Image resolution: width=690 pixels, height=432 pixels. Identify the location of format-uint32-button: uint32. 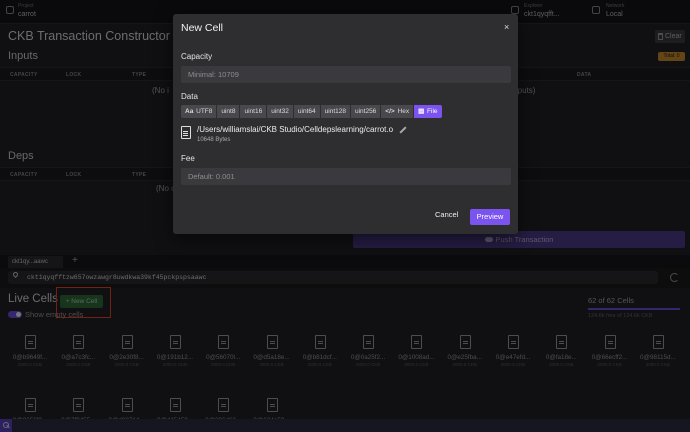
(280, 111).